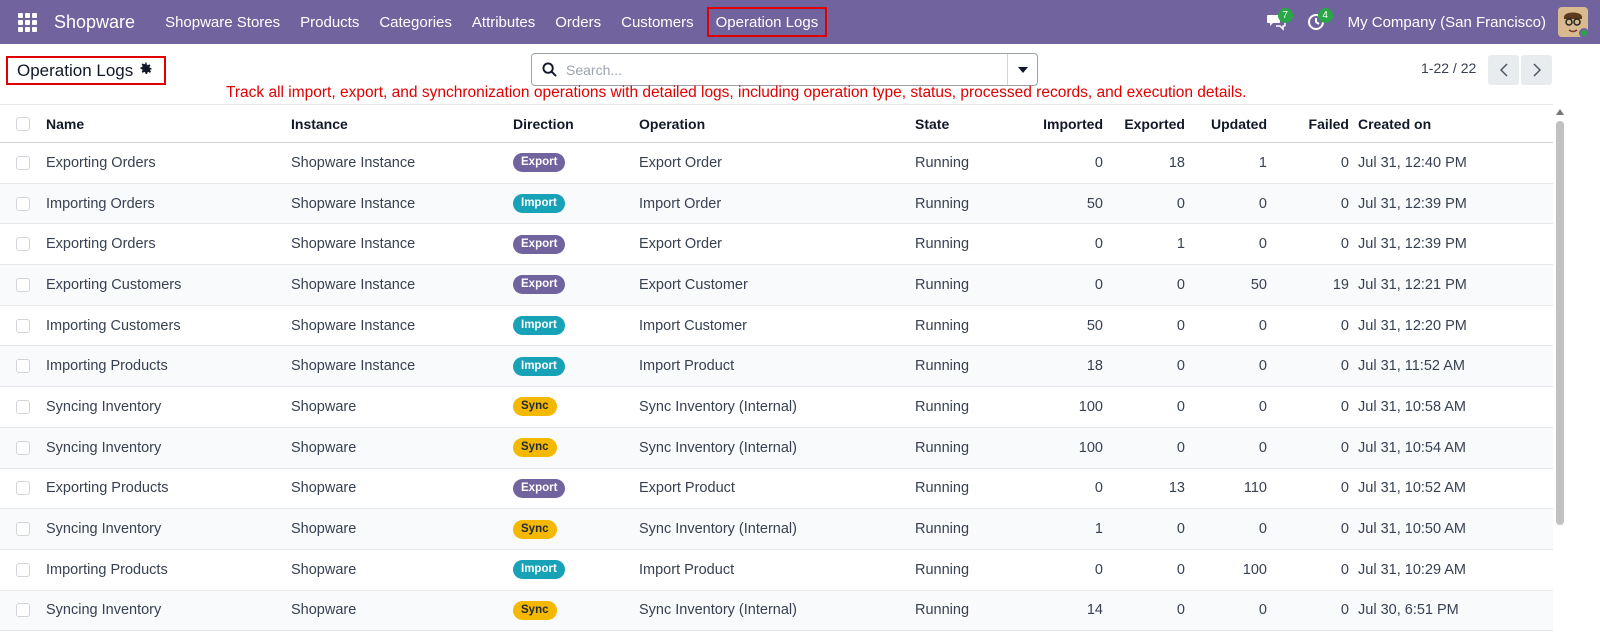 This screenshot has height=643, width=1600. I want to click on messages-icon: 7, so click(1276, 22).